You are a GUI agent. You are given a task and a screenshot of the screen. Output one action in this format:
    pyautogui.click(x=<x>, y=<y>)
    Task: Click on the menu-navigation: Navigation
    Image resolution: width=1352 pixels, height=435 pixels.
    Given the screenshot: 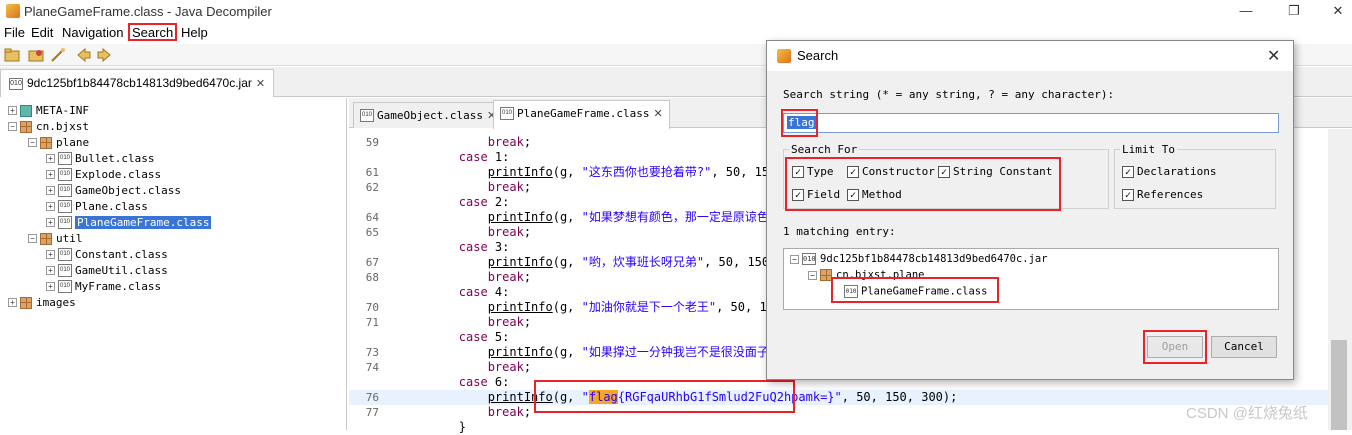 What is the action you would take?
    pyautogui.click(x=92, y=33)
    